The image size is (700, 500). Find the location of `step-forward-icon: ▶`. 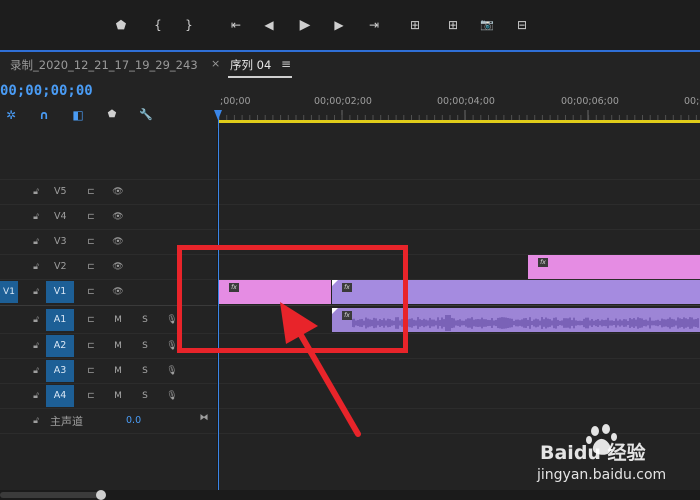

step-forward-icon: ▶ is located at coordinates (339, 25).